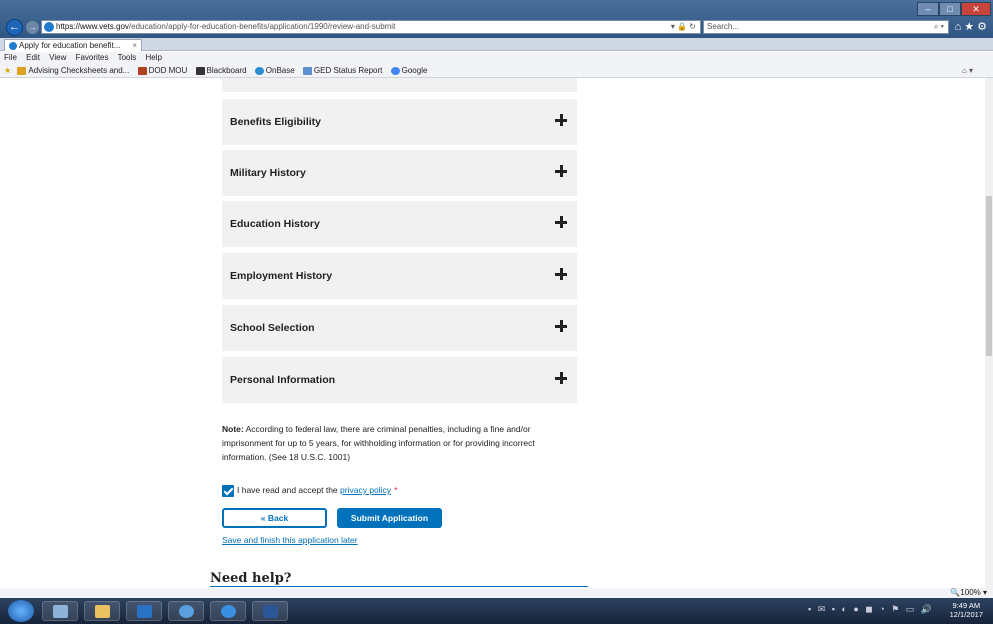  Describe the element at coordinates (22, 70) in the screenshot. I see `fav-advising-icon` at that location.